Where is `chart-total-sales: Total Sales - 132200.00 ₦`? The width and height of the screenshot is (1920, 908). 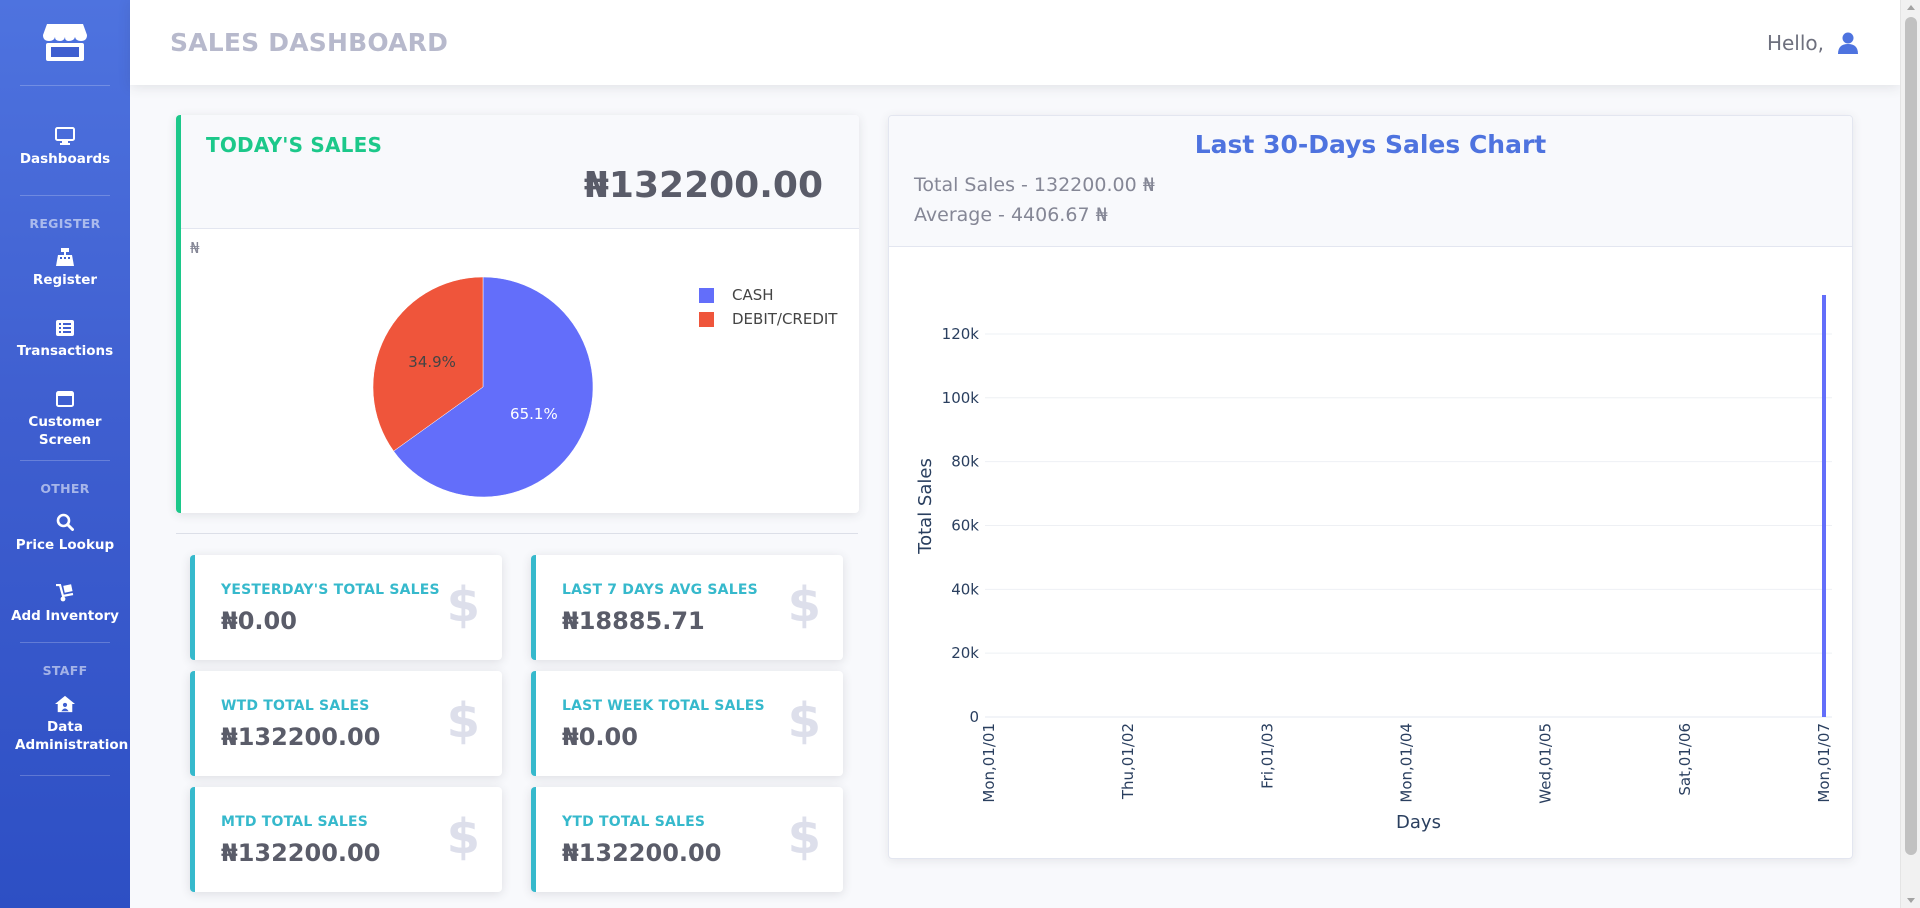 chart-total-sales: Total Sales - 132200.00 ₦ is located at coordinates (1034, 185).